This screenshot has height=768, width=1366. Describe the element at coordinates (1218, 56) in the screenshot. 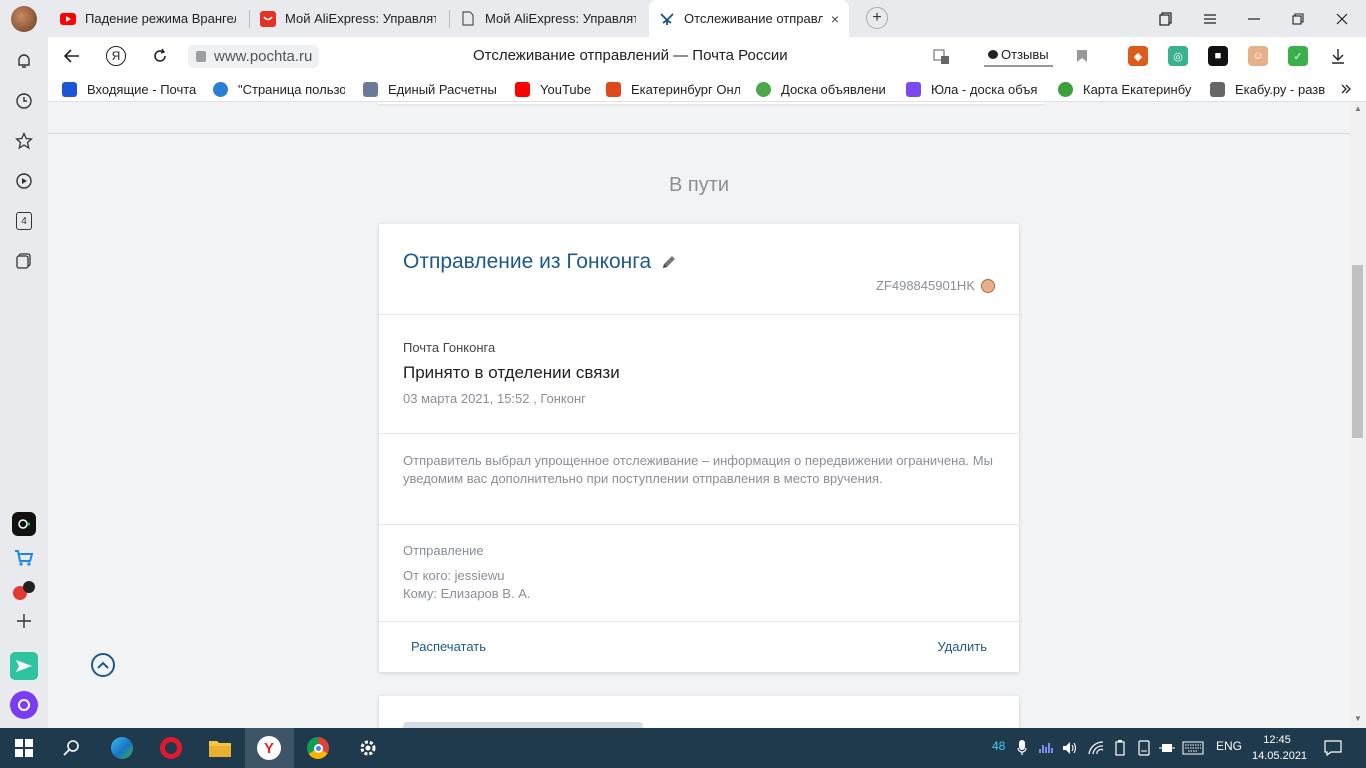

I see `glasses-extension-icon: ■` at that location.